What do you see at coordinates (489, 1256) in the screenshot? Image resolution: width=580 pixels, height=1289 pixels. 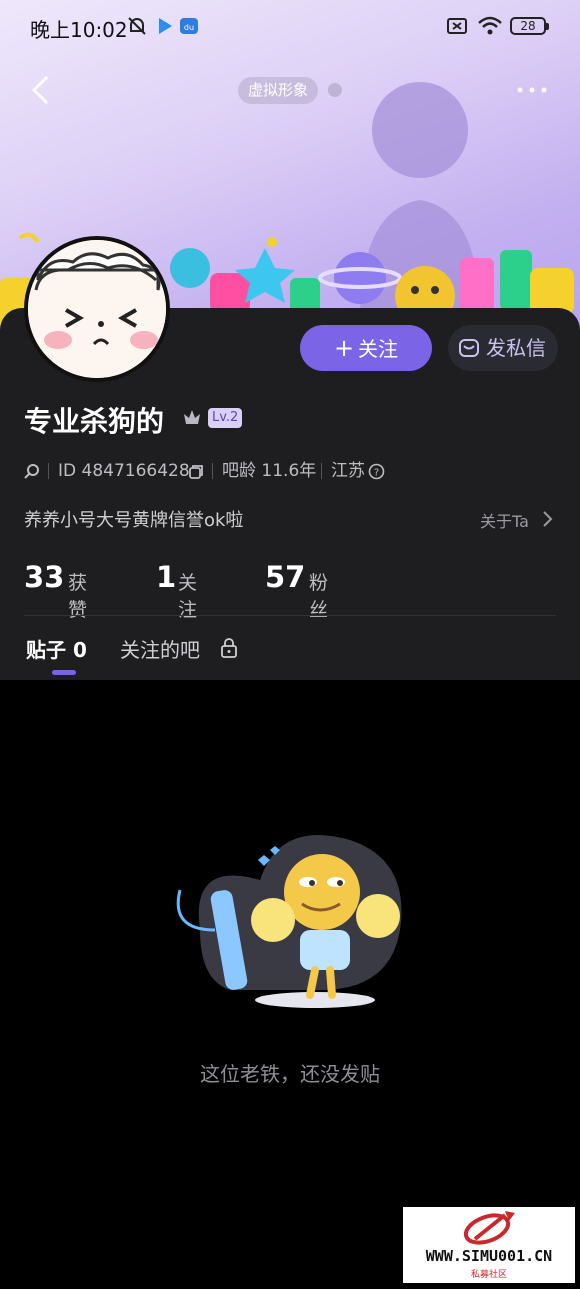 I see `watermark-text: WWW.SIMU001.CN` at bounding box center [489, 1256].